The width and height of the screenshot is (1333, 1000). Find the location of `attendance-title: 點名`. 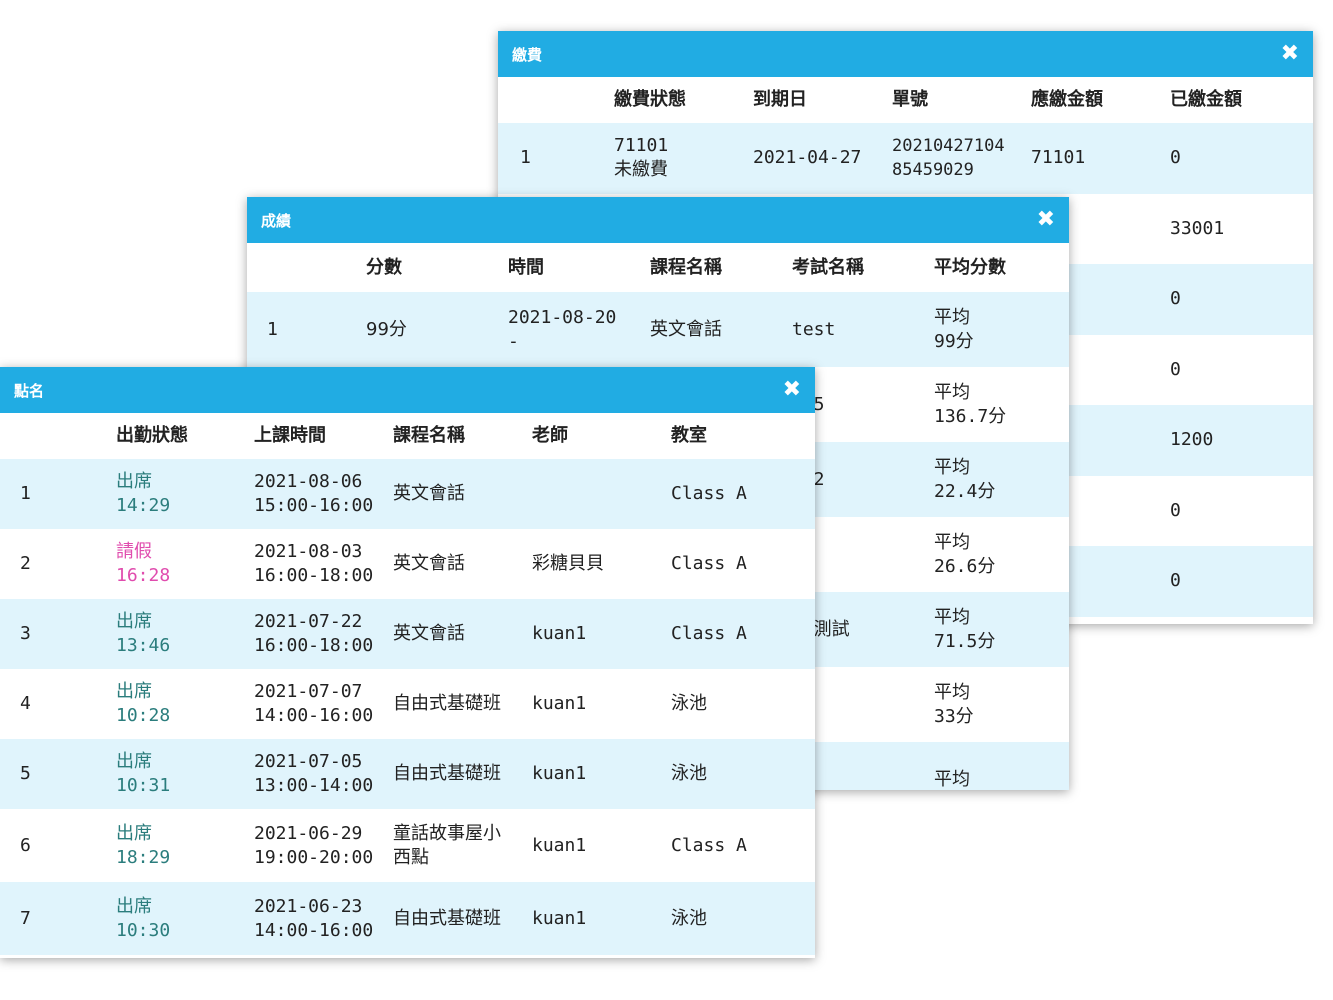

attendance-title: 點名 is located at coordinates (29, 390).